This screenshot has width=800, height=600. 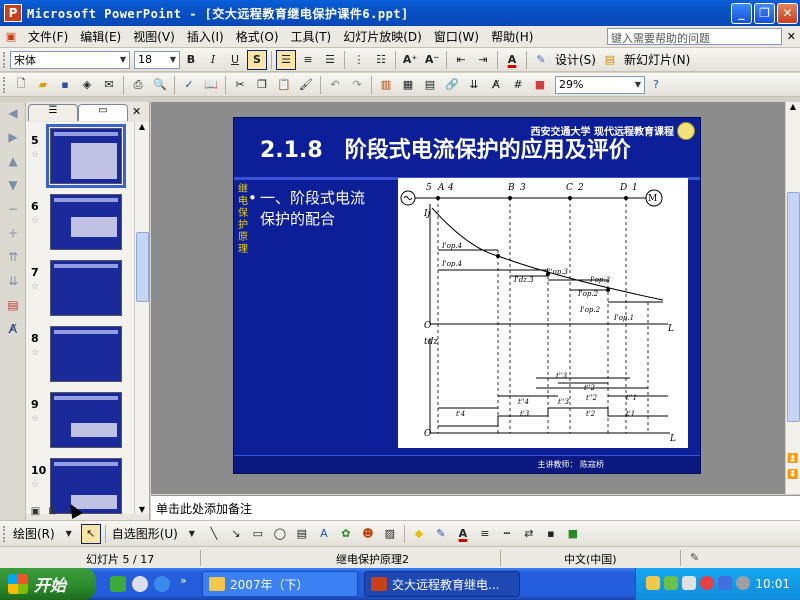 I want to click on new-document-icon: 🗋, so click(x=21, y=85).